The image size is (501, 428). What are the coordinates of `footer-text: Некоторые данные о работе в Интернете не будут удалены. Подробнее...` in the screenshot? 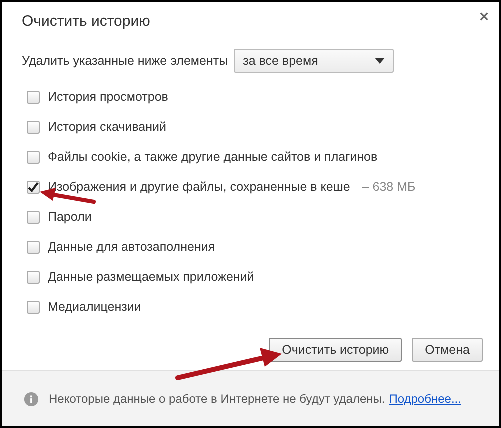 It's located at (255, 399).